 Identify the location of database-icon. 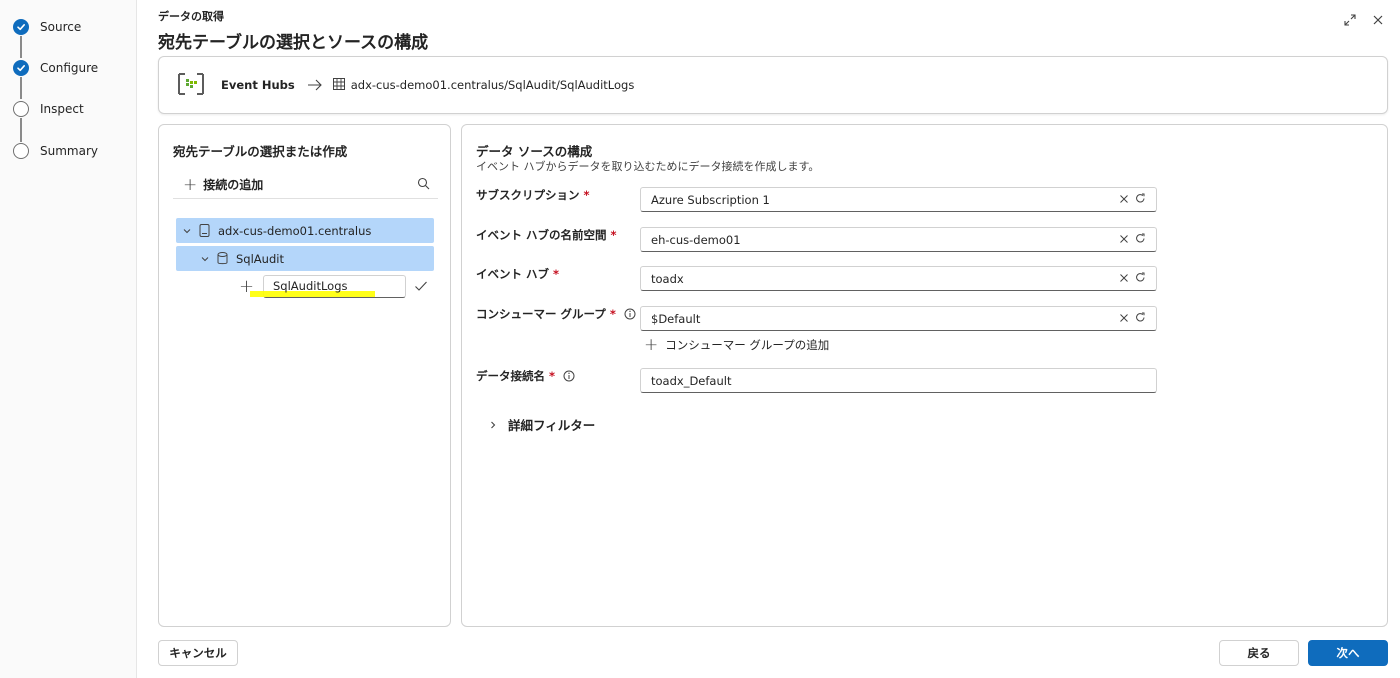
(222, 258).